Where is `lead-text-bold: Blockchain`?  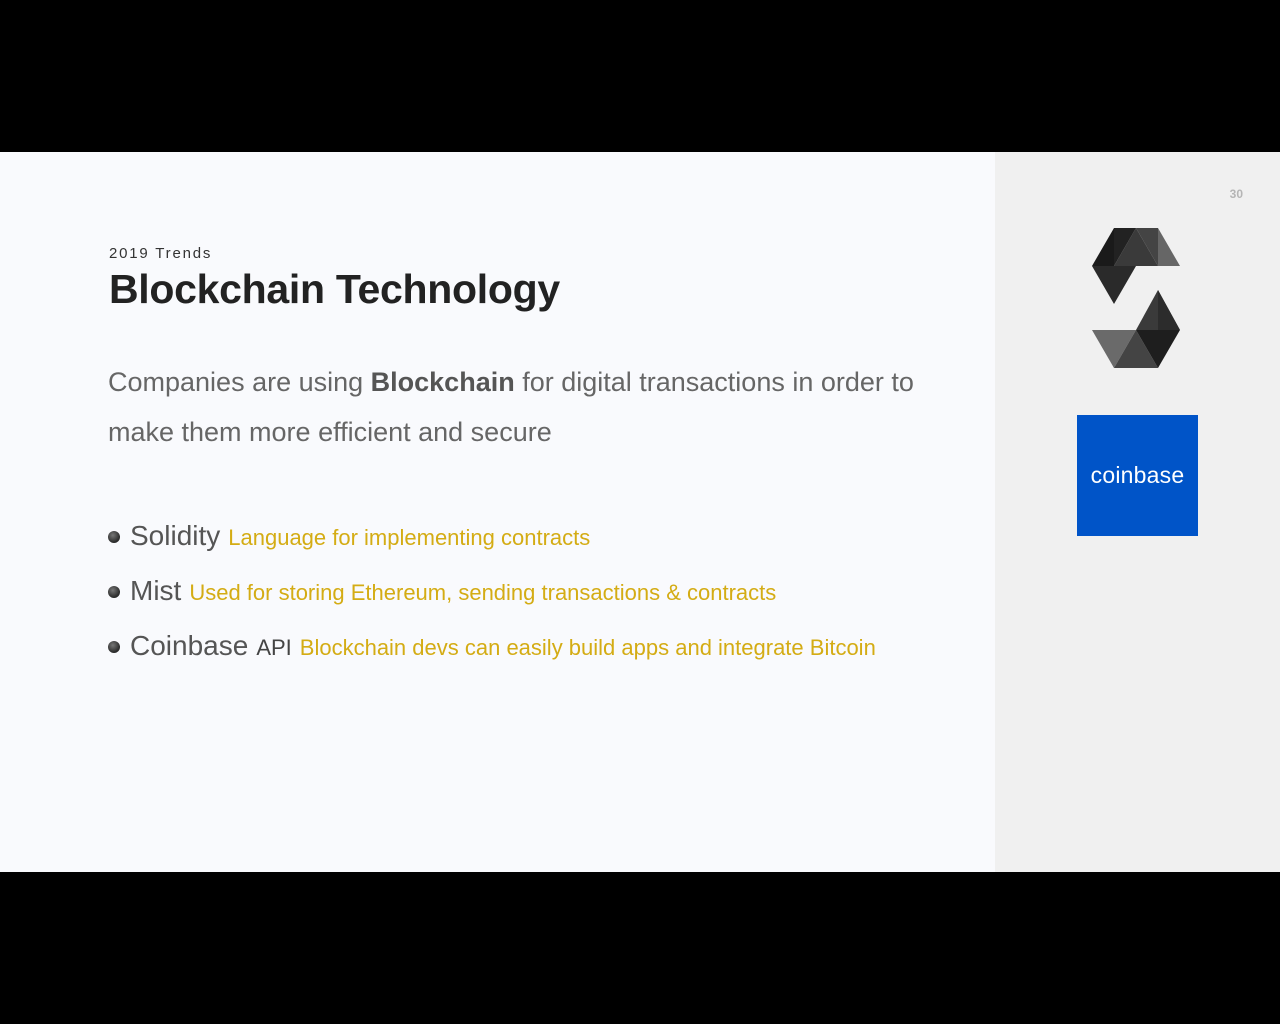
lead-text-bold: Blockchain is located at coordinates (442, 382).